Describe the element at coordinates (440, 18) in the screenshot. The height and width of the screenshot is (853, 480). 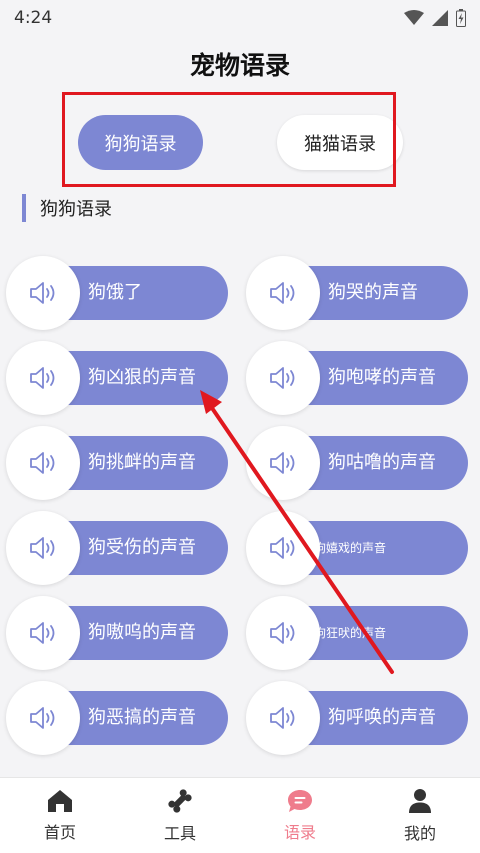
I see `signal-icon` at that location.